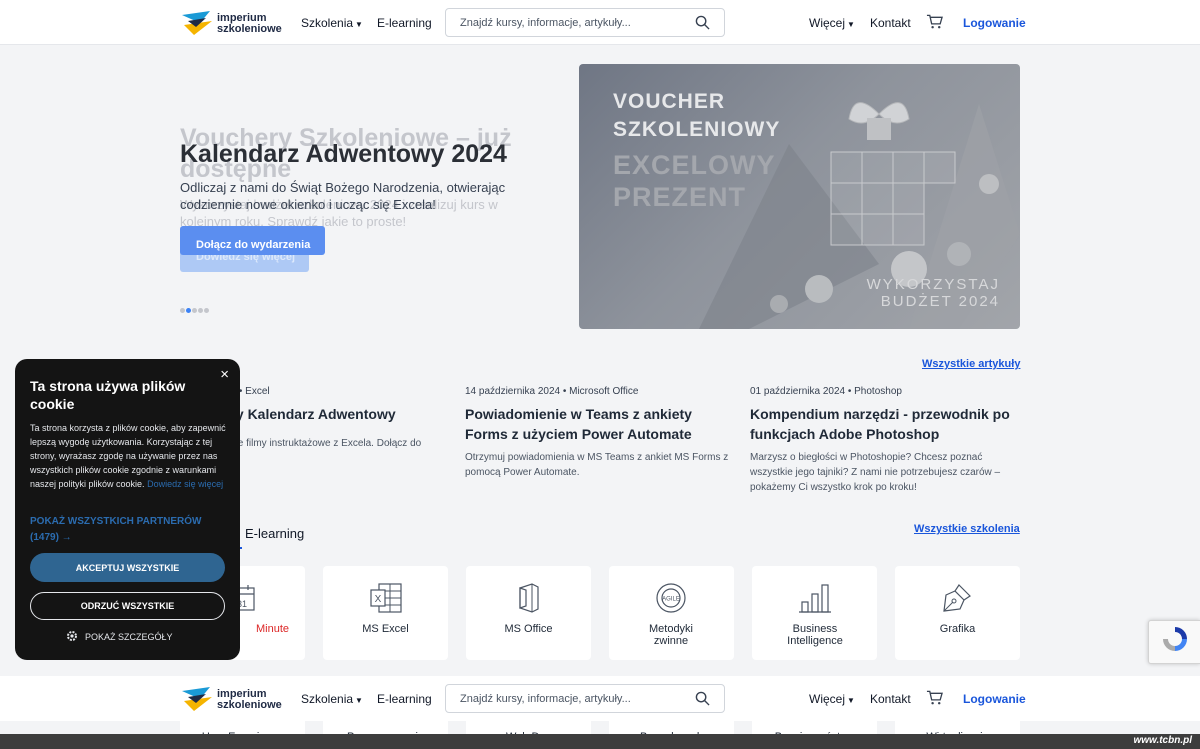  Describe the element at coordinates (386, 598) in the screenshot. I see `excel-icon: X` at that location.